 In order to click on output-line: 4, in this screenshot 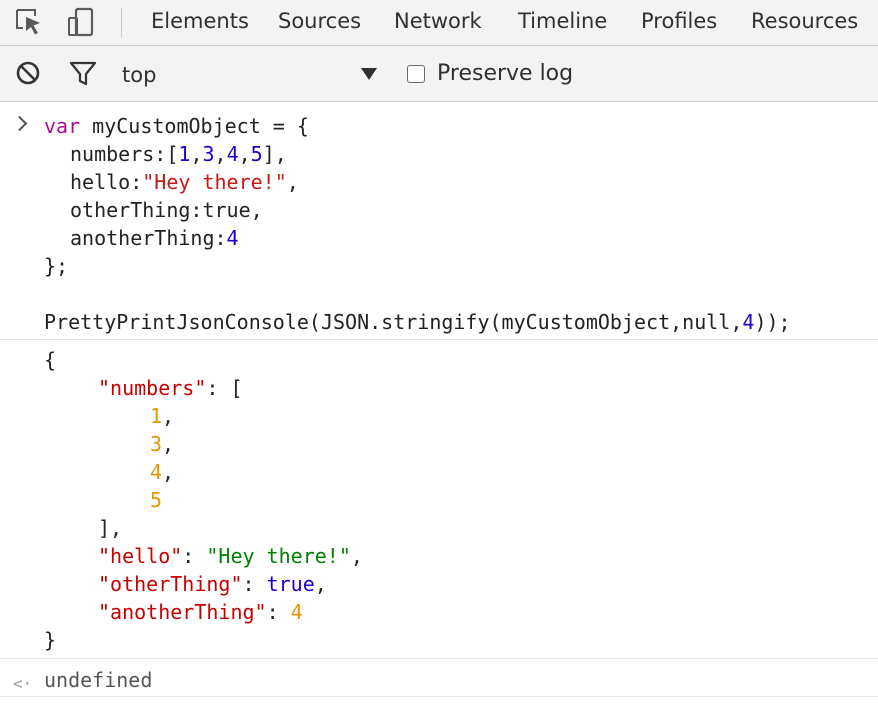, I will do `click(162, 472)`.